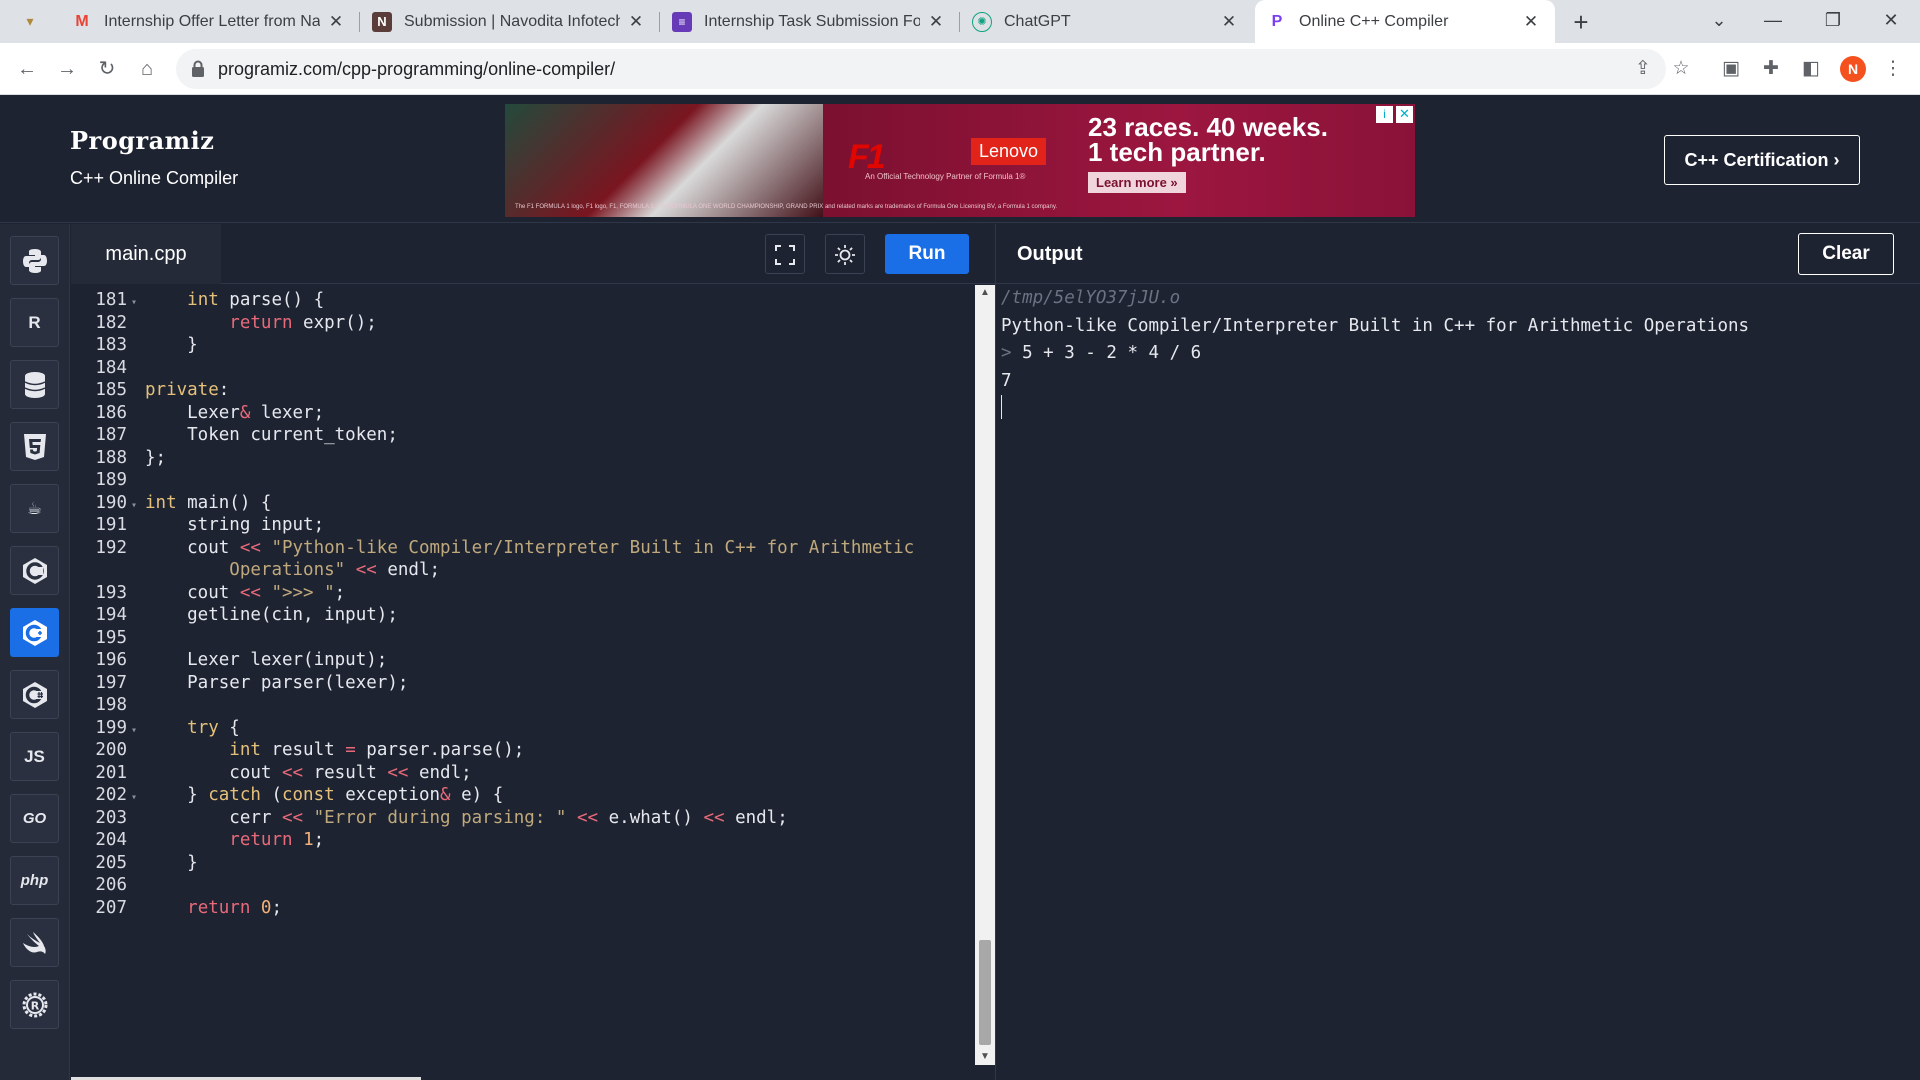 The height and width of the screenshot is (1080, 1920). What do you see at coordinates (34, 570) in the screenshot?
I see `c-language-icon` at bounding box center [34, 570].